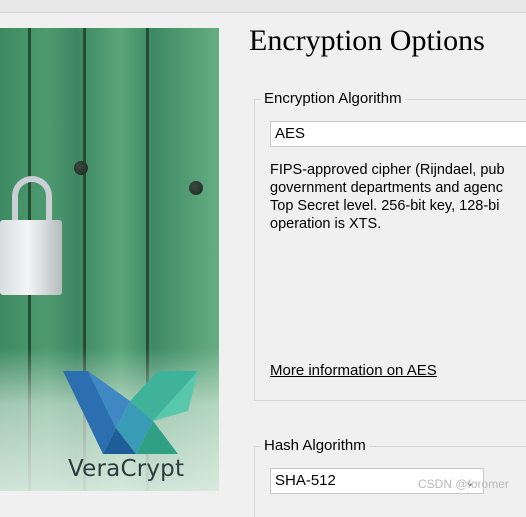 This screenshot has width=526, height=517. I want to click on encryption-algorithm-label: Encryption Algorithm, so click(333, 98).